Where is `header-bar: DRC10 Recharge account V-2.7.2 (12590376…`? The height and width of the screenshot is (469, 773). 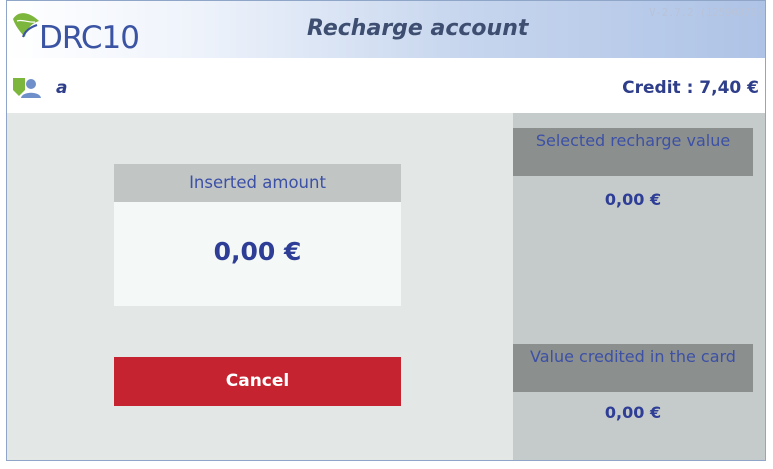
header-bar: DRC10 Recharge account V-2.7.2 (12590376… is located at coordinates (386, 29).